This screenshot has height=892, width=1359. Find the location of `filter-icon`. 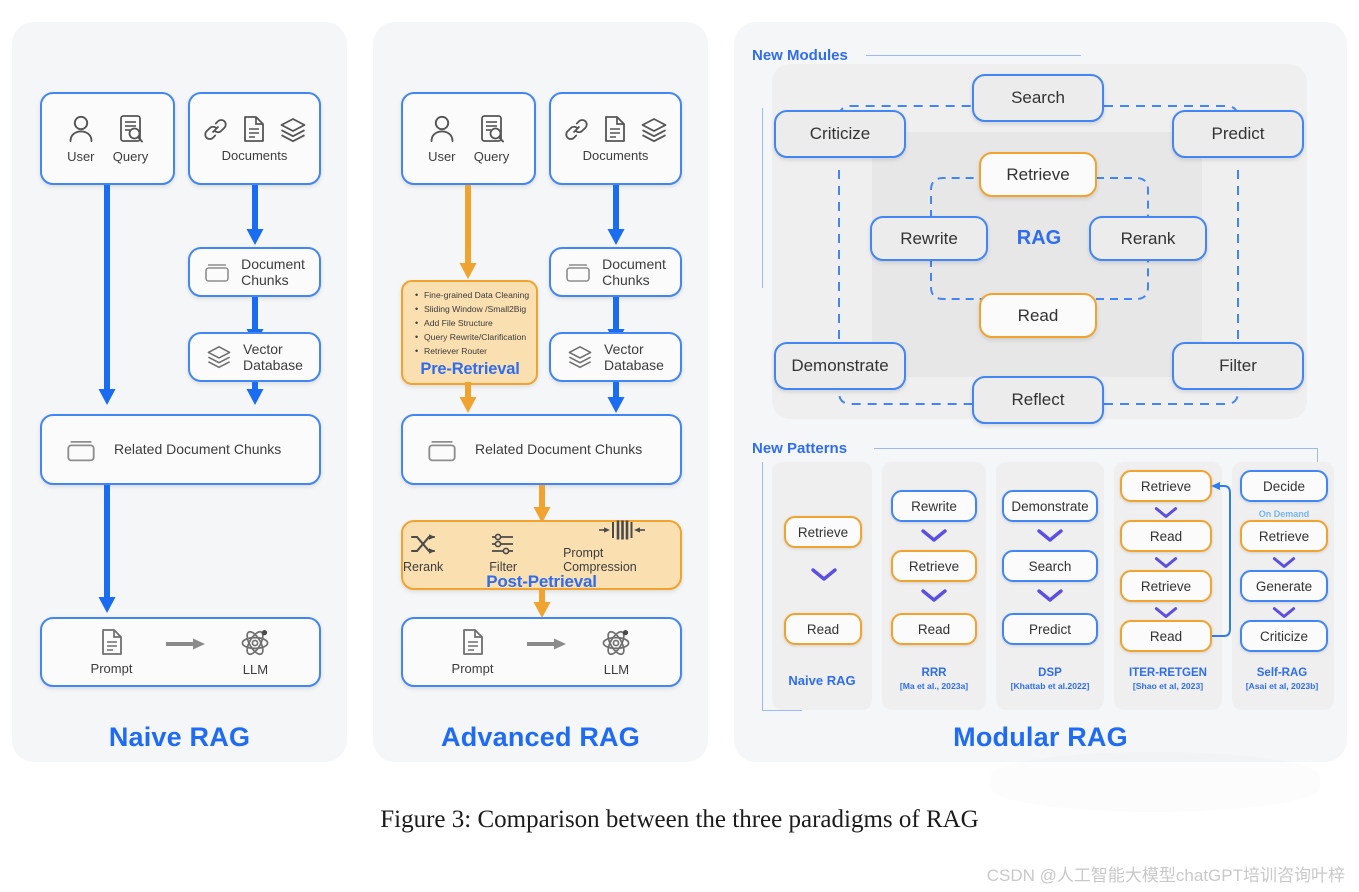

filter-icon is located at coordinates (503, 544).